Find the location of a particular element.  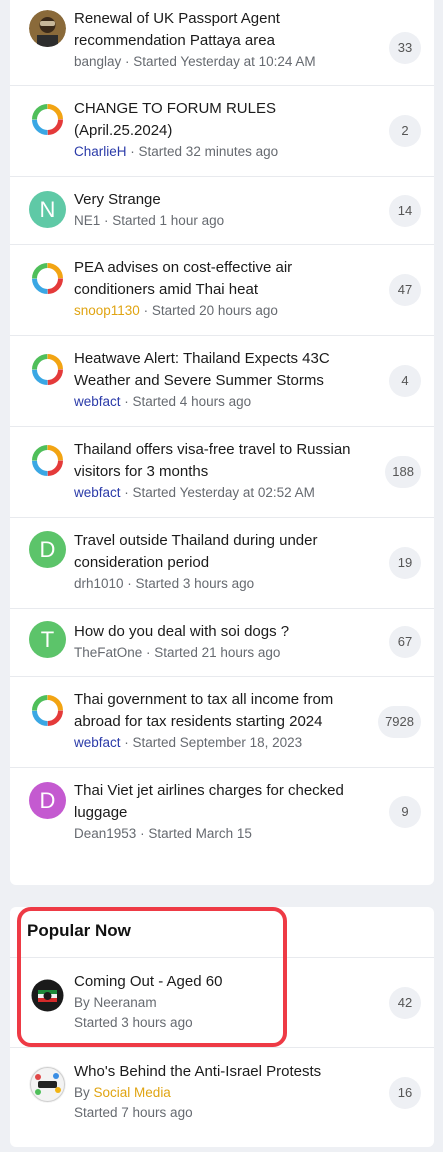

reply-count-badge: 16 is located at coordinates (405, 1093).